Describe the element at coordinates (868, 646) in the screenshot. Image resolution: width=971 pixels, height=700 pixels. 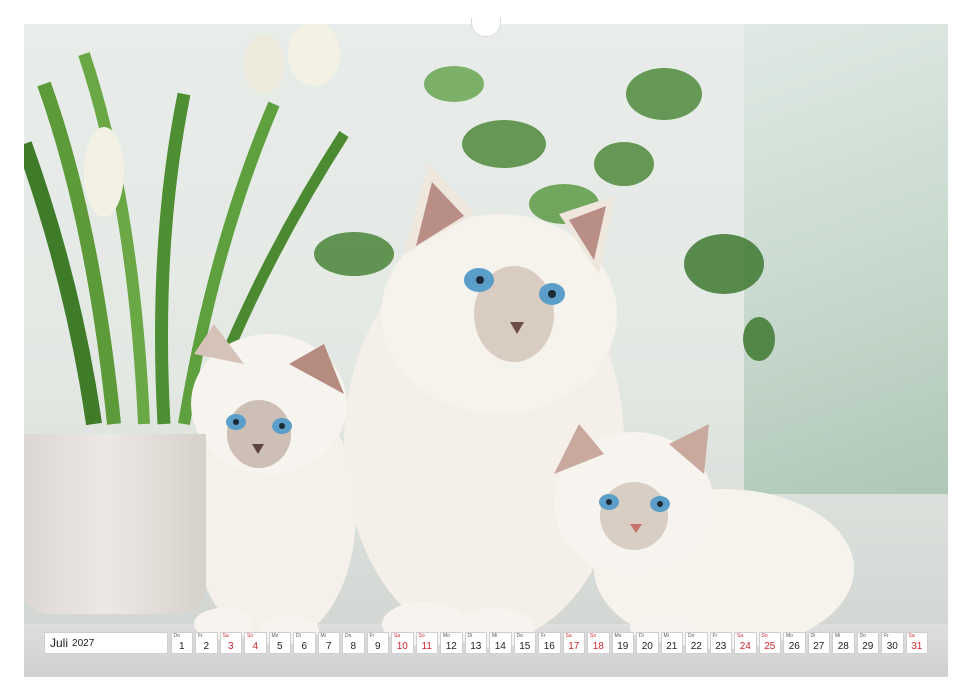
I see `day-number: 29` at that location.